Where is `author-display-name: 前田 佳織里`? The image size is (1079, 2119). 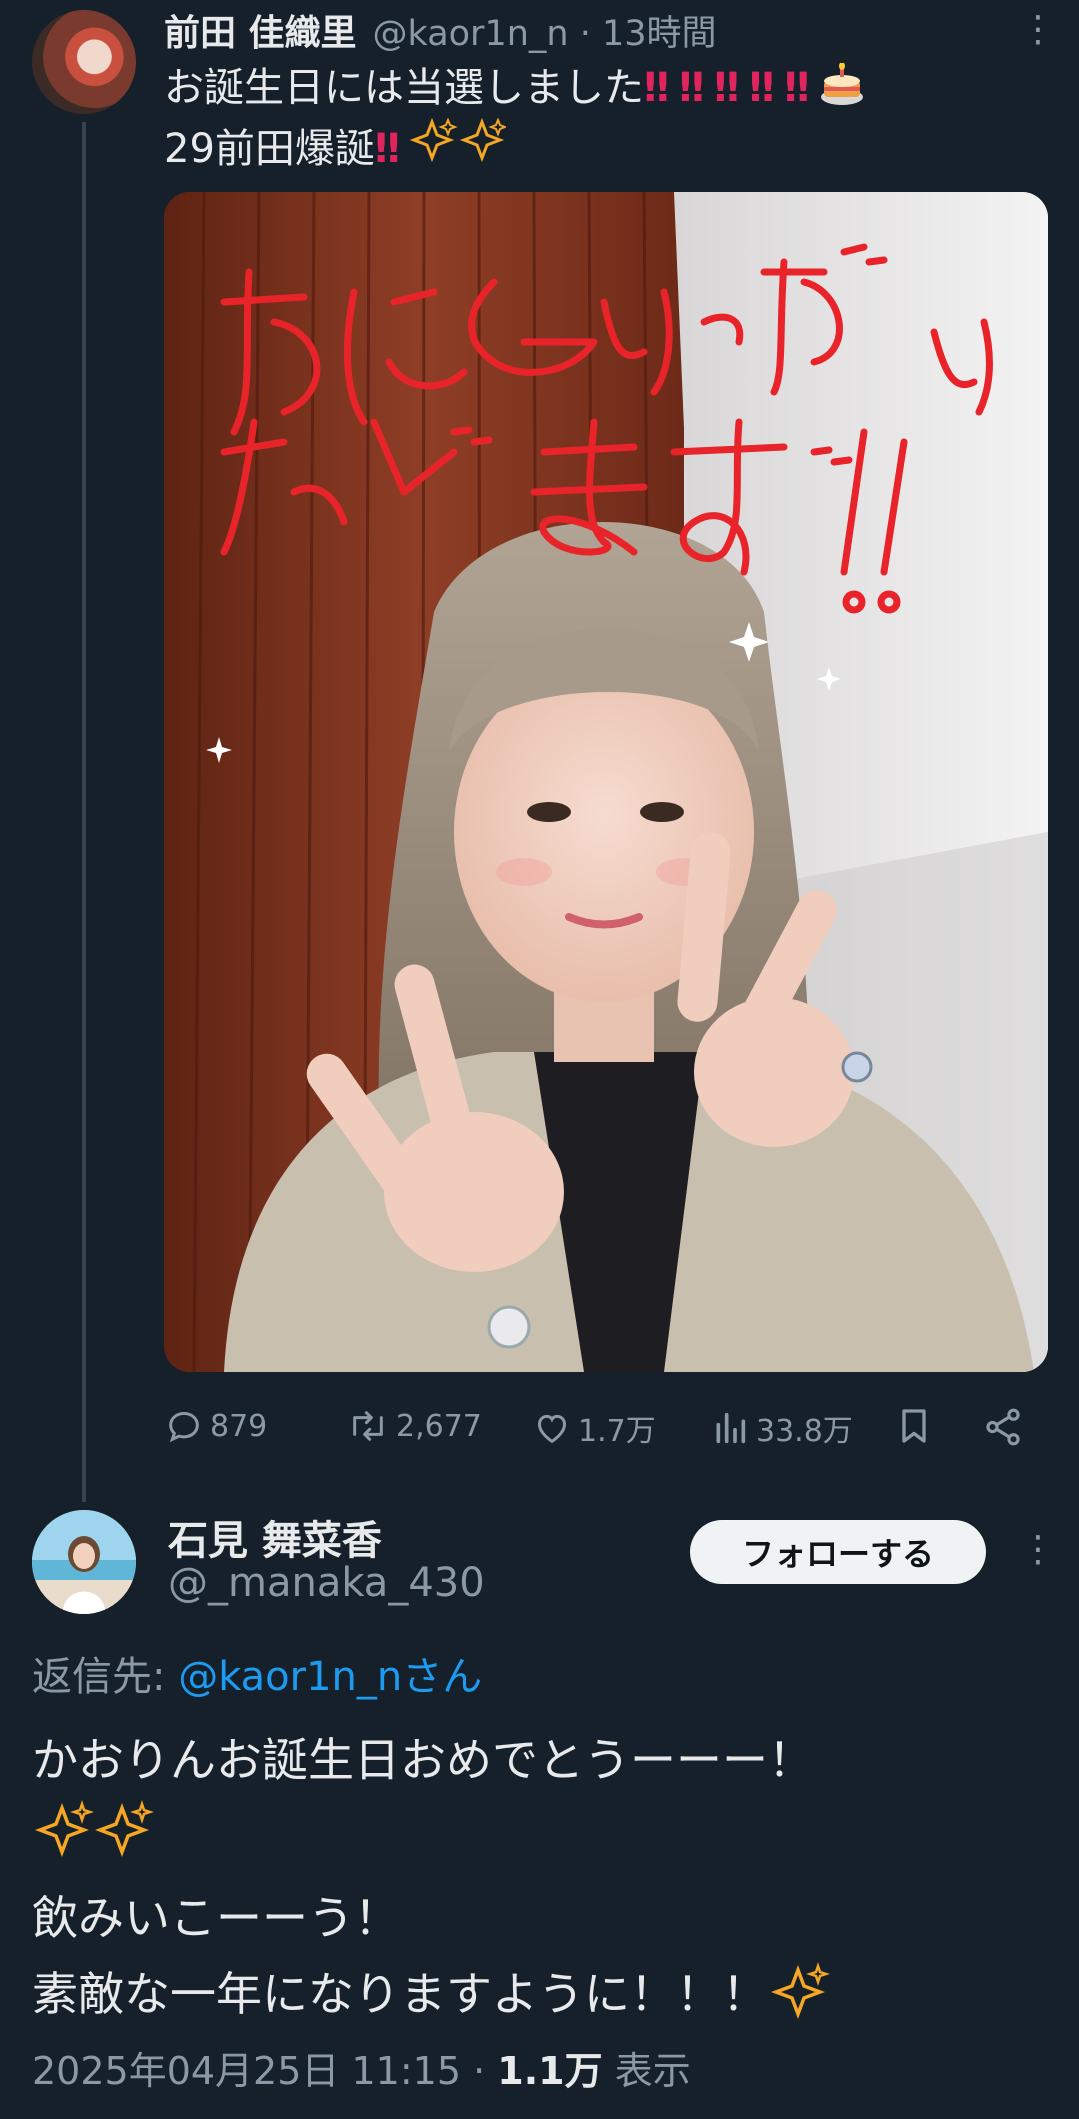 author-display-name: 前田 佳織里 is located at coordinates (260, 30).